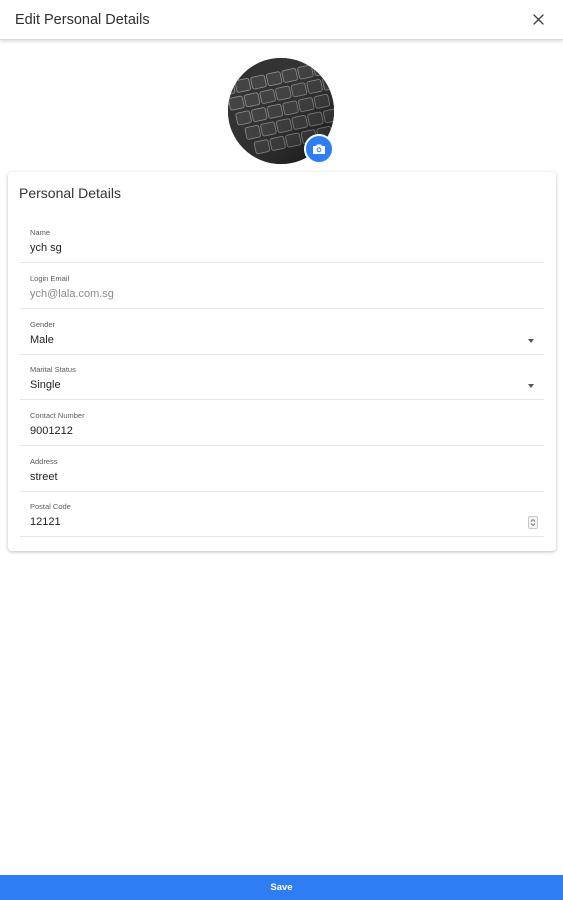 The width and height of the screenshot is (563, 900). I want to click on contact-number-field: Contact Number 9001212, so click(282, 424).